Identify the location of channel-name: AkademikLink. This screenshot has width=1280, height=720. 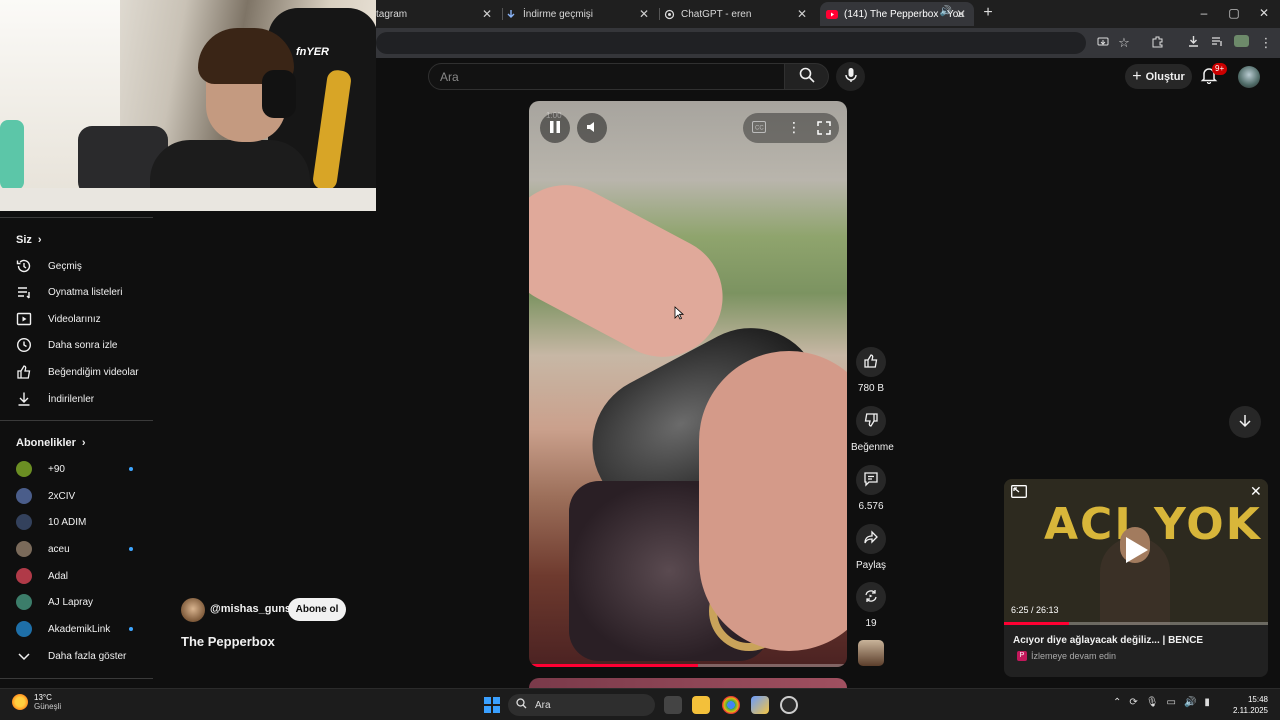
(79, 629).